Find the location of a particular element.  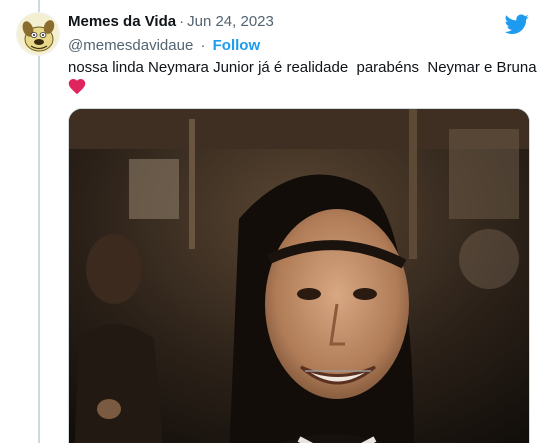

display-name: Memes da Vida is located at coordinates (122, 22).